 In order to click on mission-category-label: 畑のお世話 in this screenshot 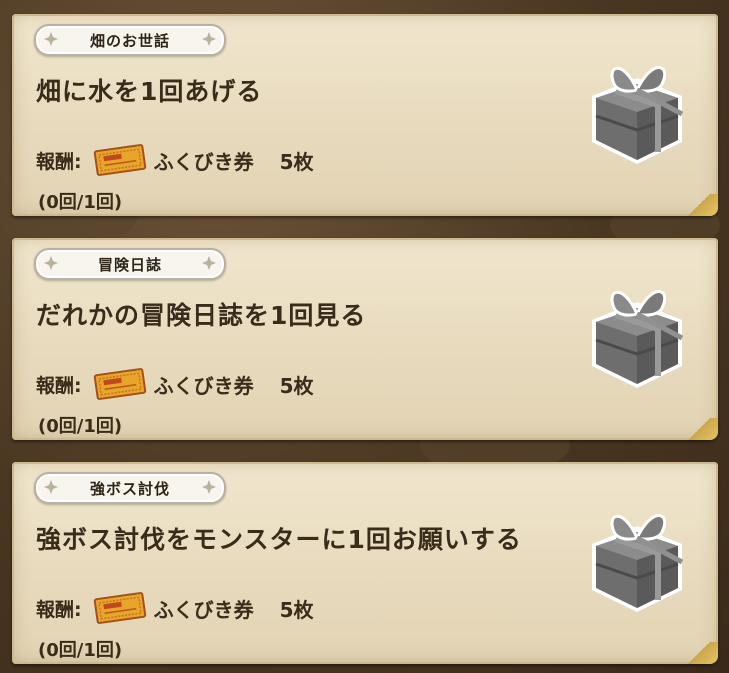, I will do `click(129, 40)`.